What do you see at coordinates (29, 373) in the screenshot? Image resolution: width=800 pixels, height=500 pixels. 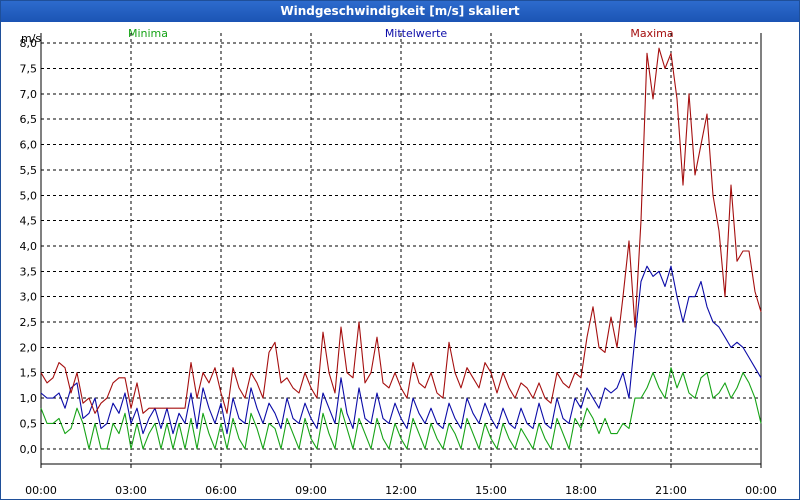 I see `y-tick-label: 1,5` at bounding box center [29, 373].